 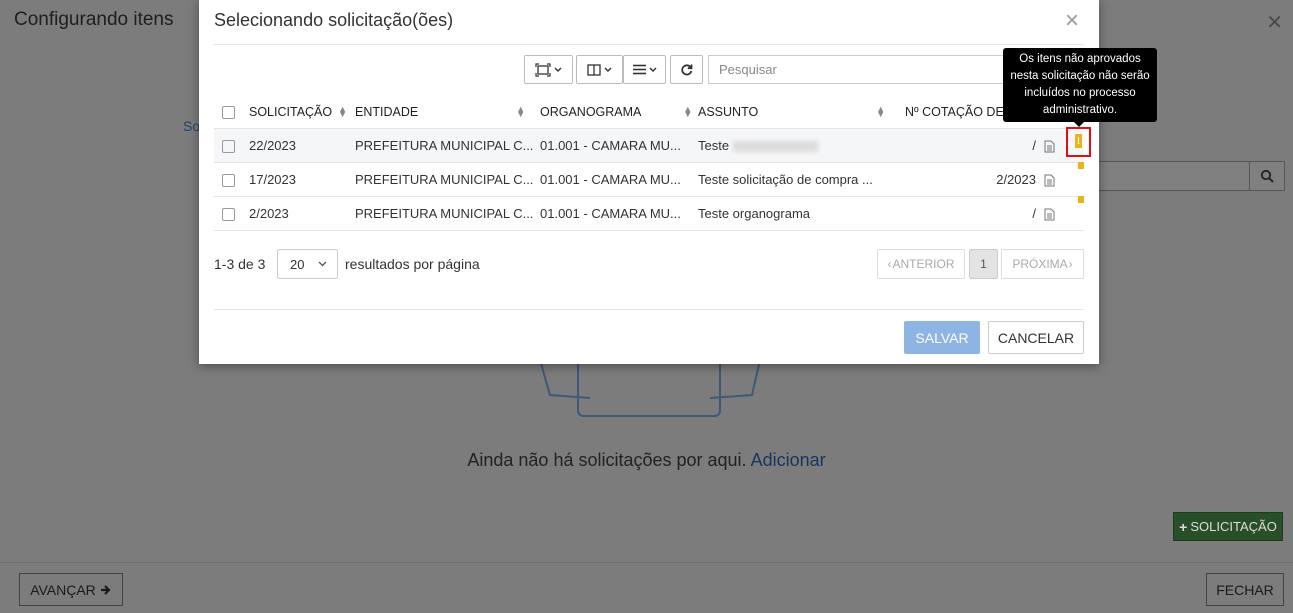 I want to click on next-page-label: PRÓXIMA, so click(x=1040, y=264).